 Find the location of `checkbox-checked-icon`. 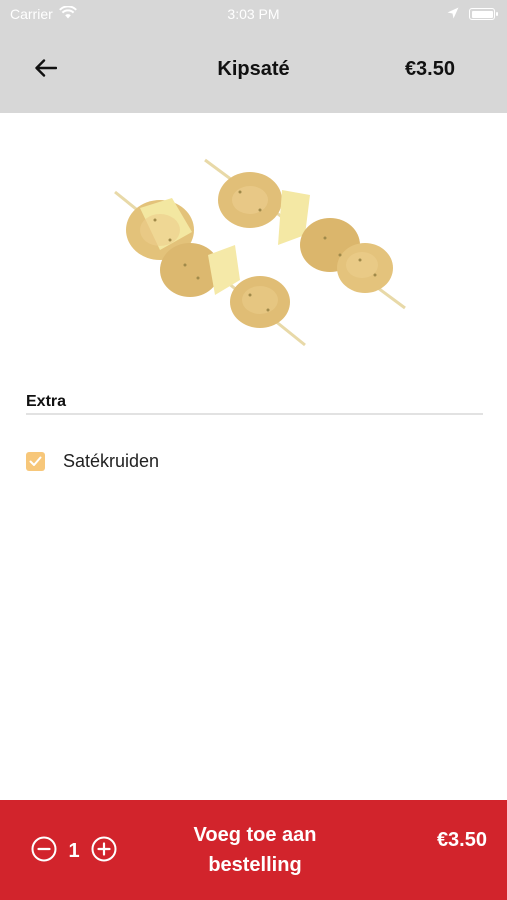

checkbox-checked-icon is located at coordinates (35, 461).